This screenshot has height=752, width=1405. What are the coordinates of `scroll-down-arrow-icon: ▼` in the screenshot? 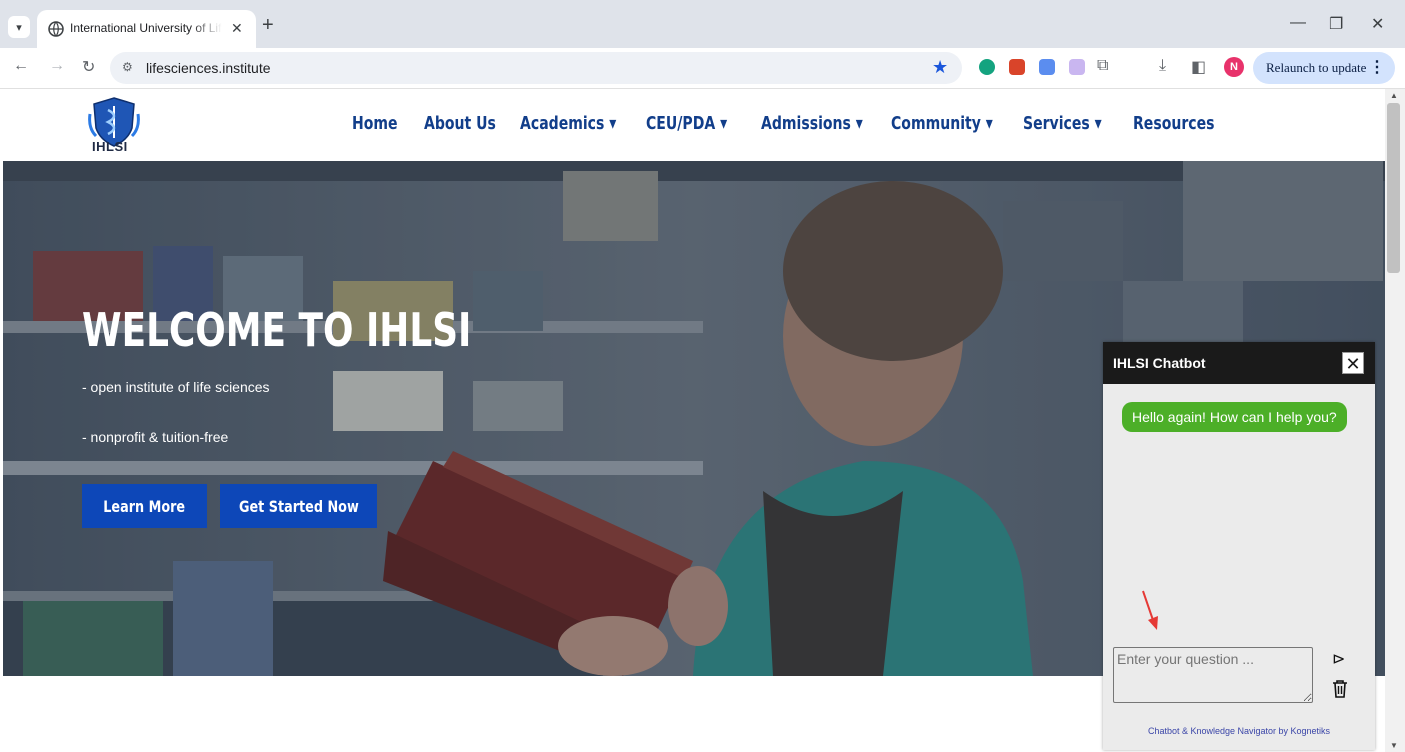 It's located at (1394, 745).